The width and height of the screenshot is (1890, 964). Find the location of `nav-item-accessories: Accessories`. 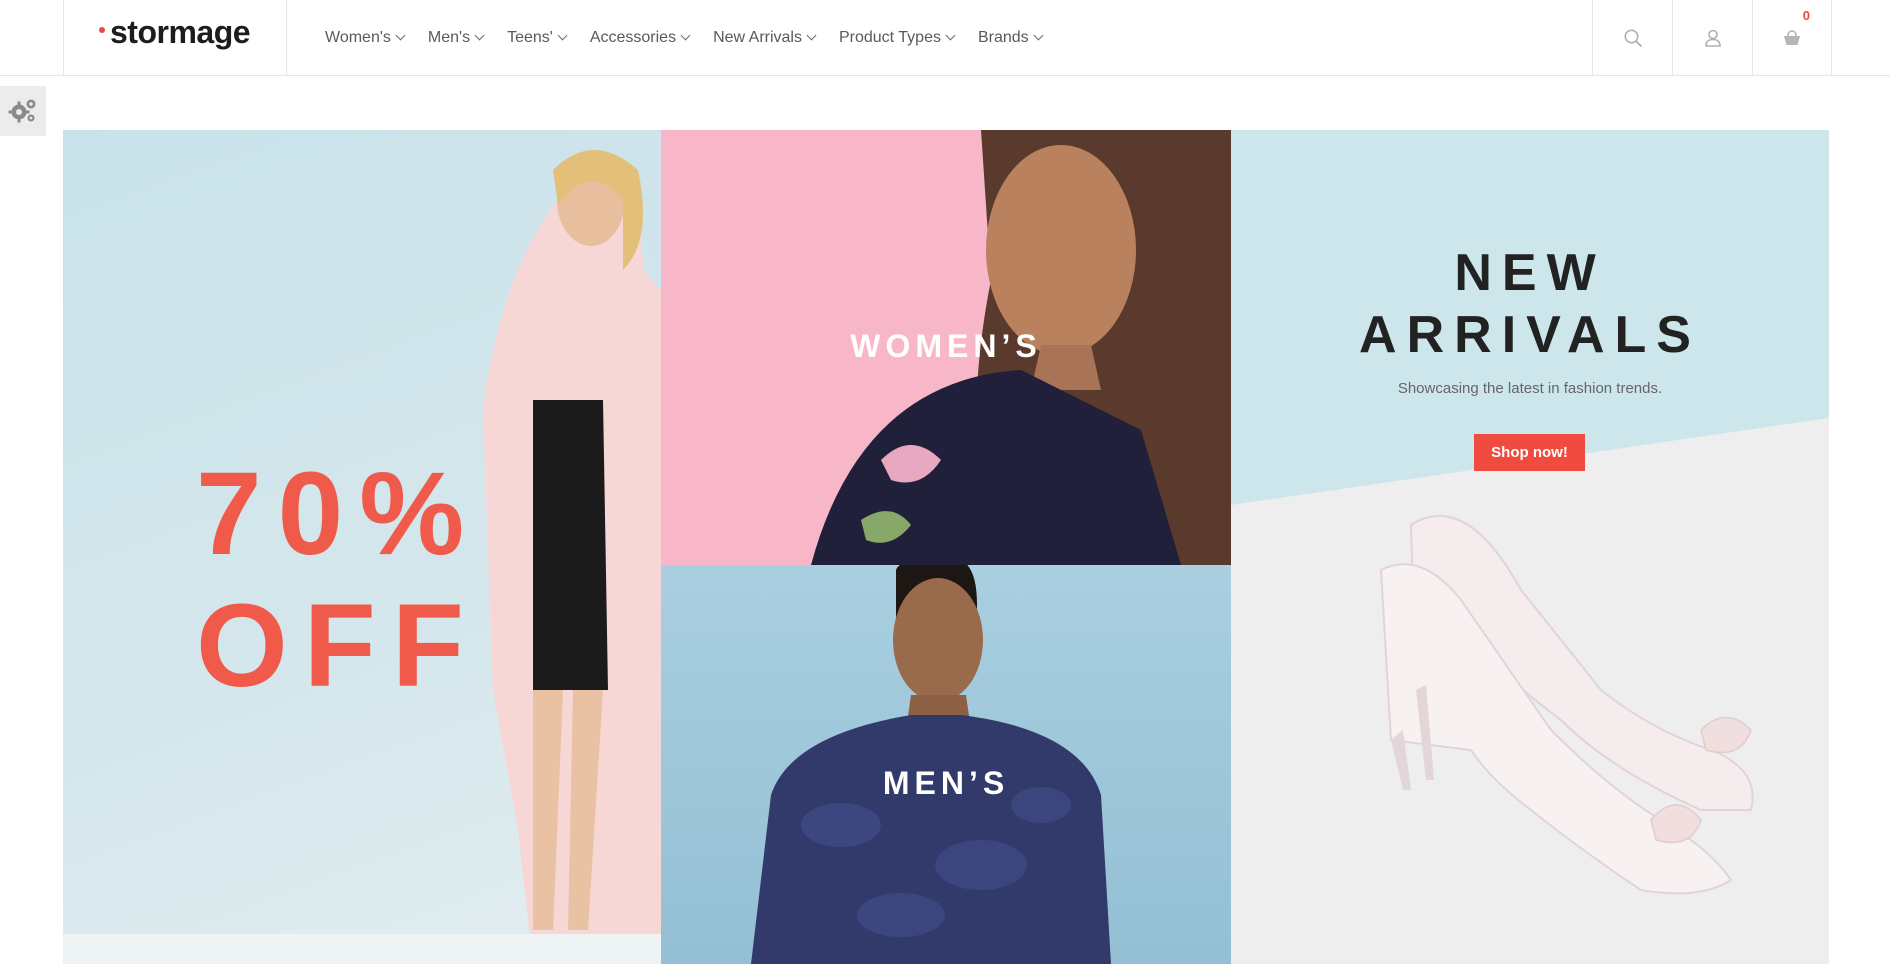

nav-item-accessories: Accessories is located at coordinates (640, 37).